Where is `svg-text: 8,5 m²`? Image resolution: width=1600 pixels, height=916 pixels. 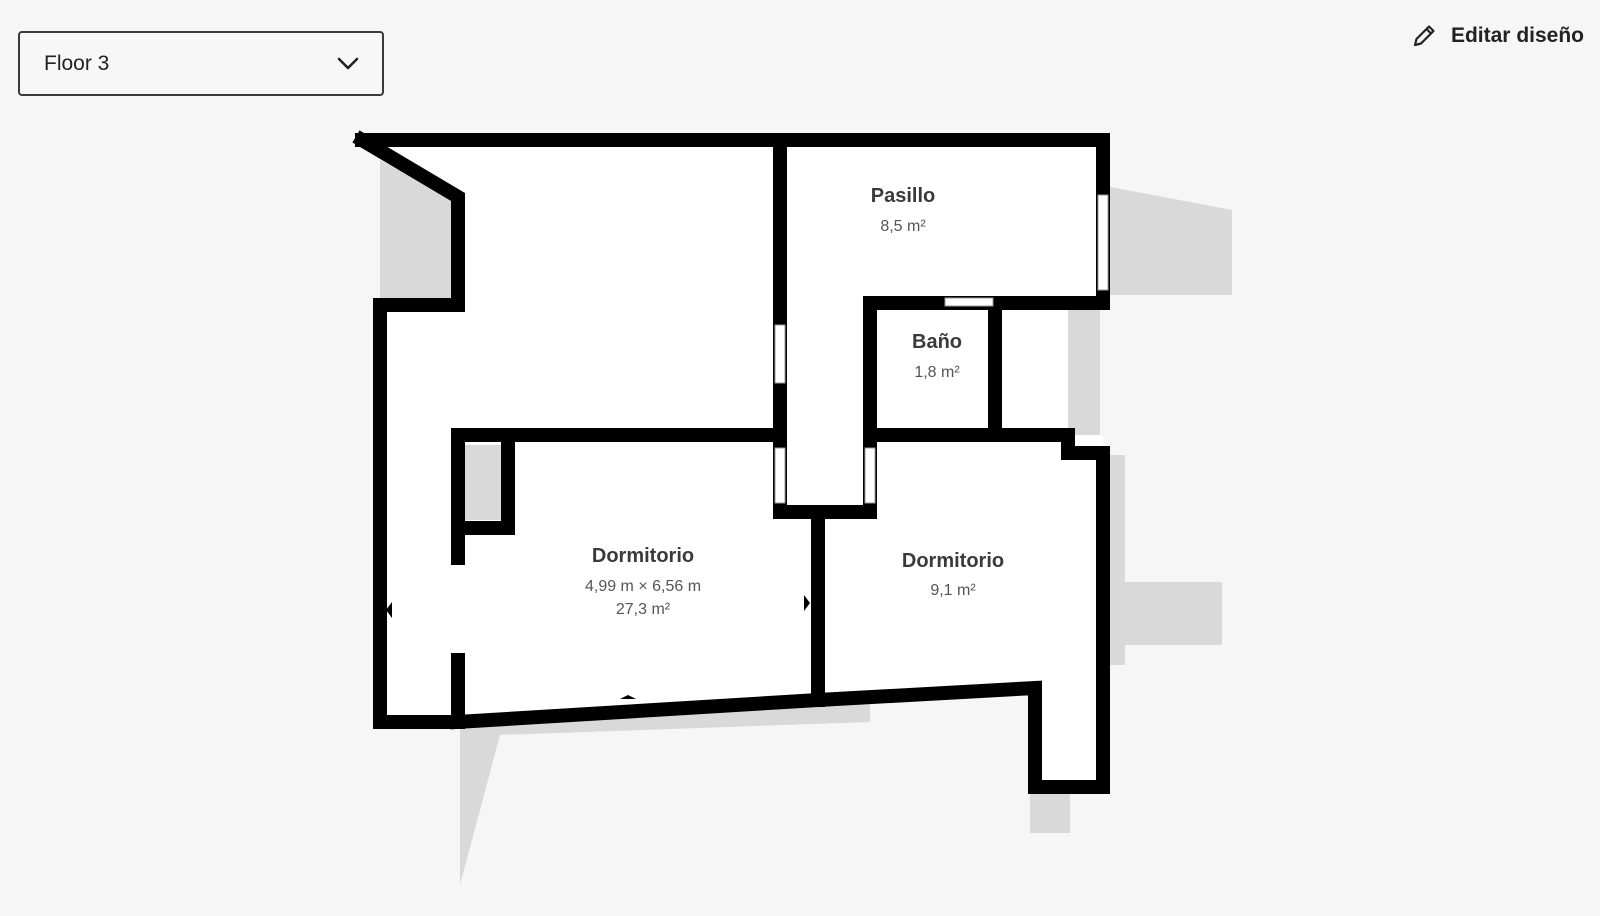
svg-text: 8,5 m² is located at coordinates (903, 226).